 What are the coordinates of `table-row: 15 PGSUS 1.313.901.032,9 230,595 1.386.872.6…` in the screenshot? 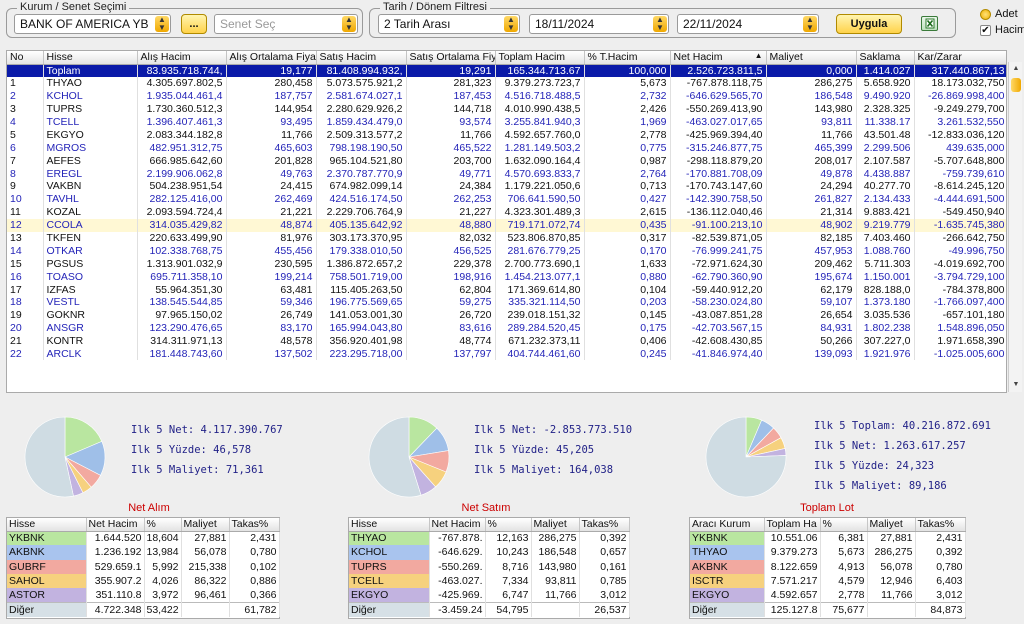 It's located at (506, 264).